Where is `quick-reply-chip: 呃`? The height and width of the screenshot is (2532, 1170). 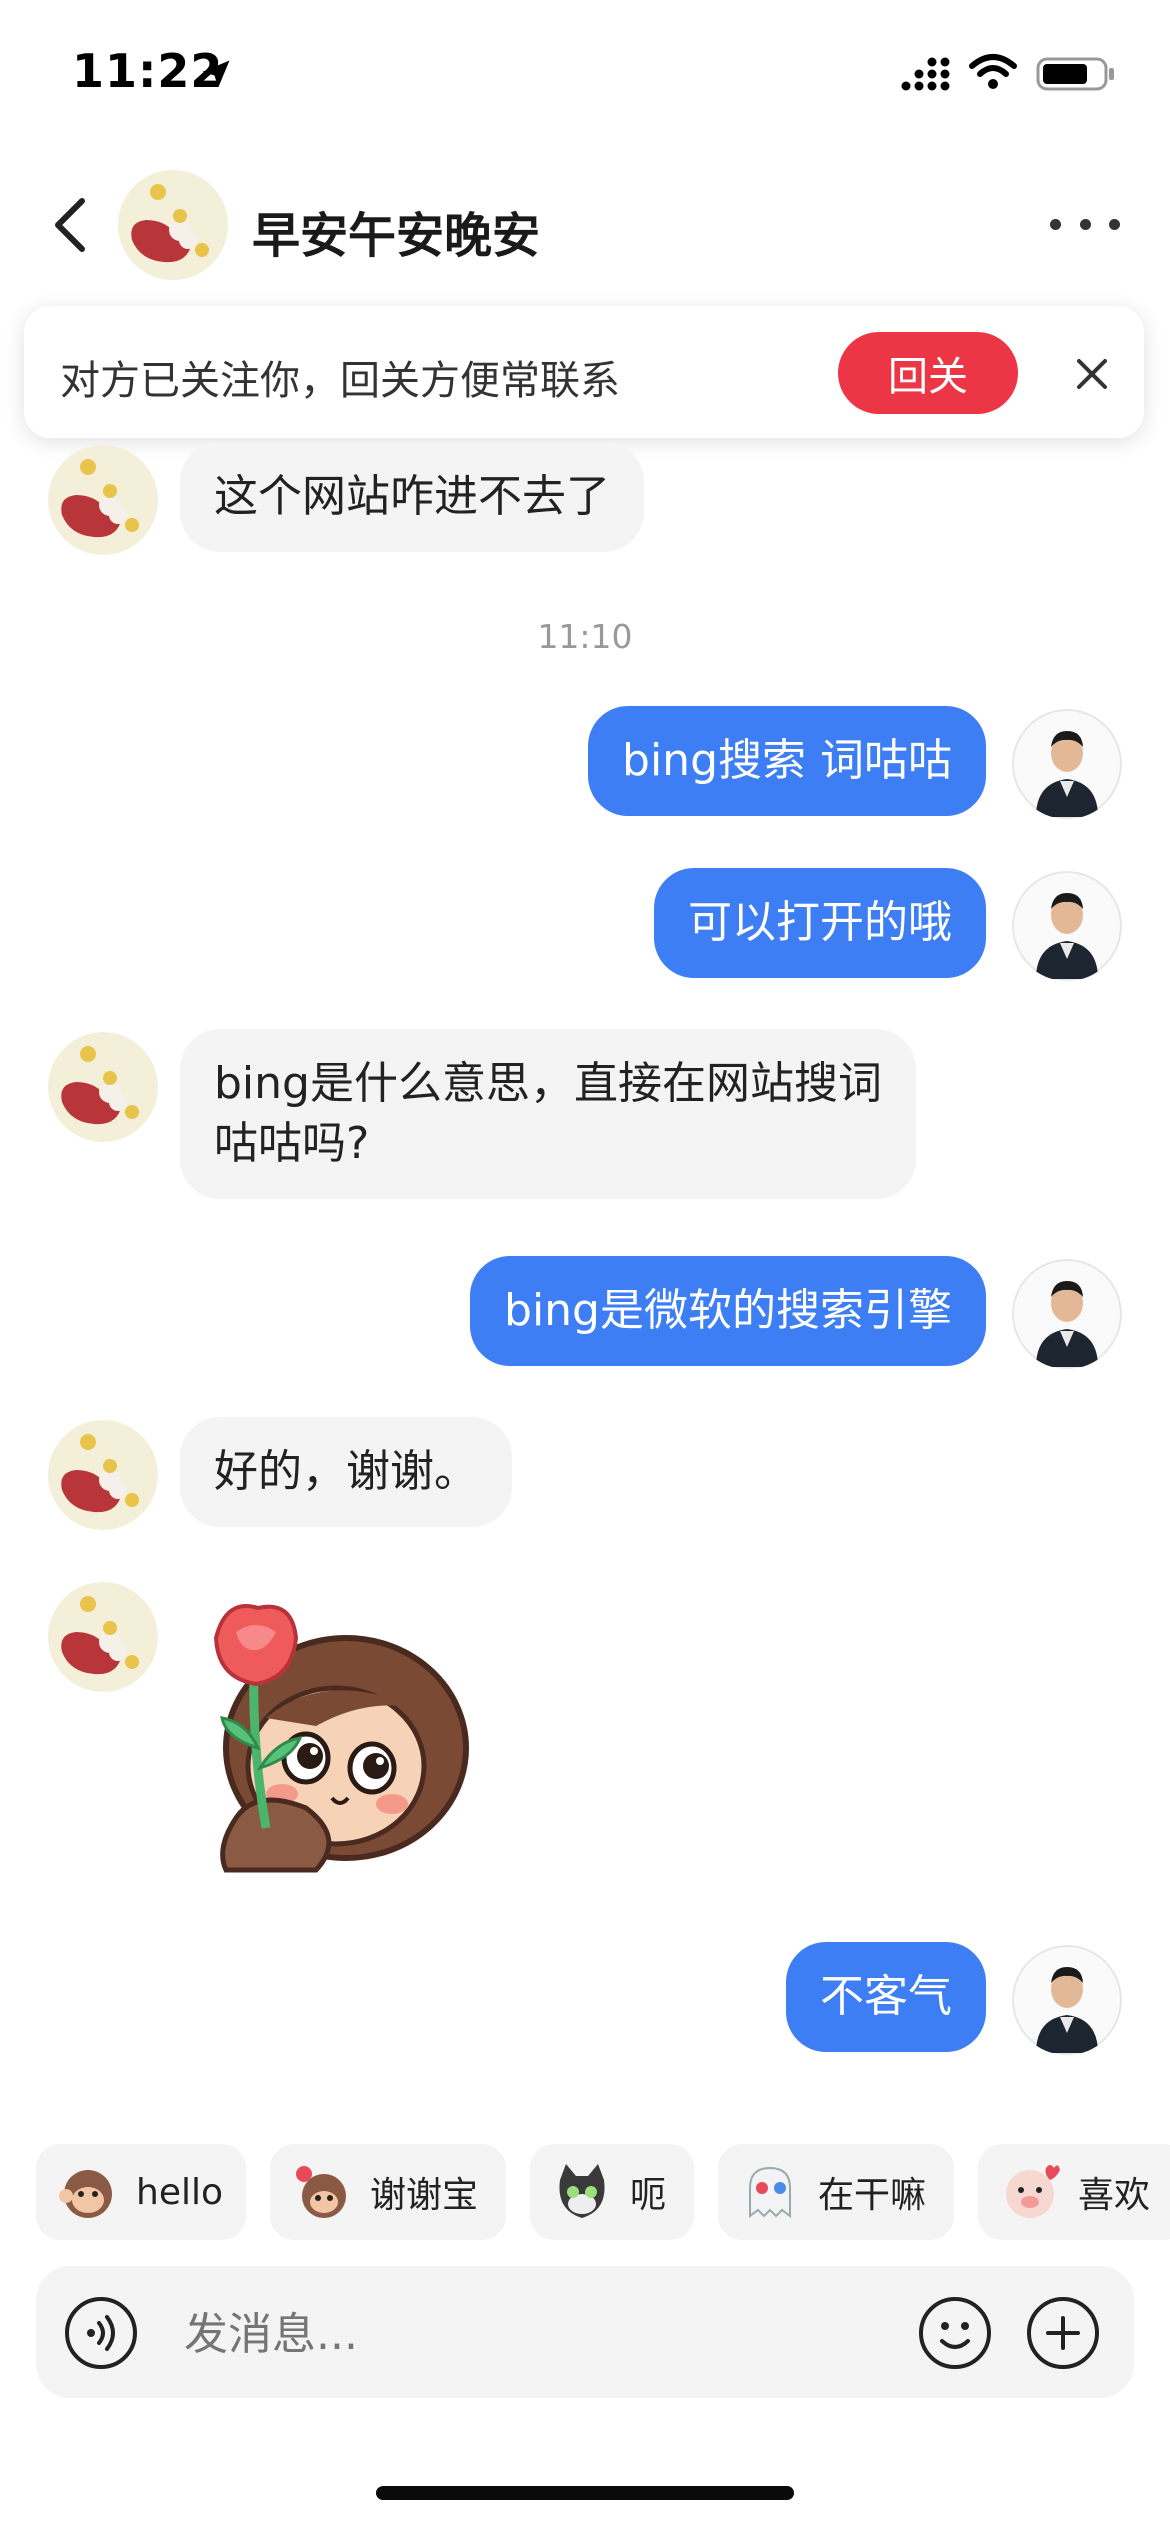
quick-reply-chip: 呃 is located at coordinates (612, 2192).